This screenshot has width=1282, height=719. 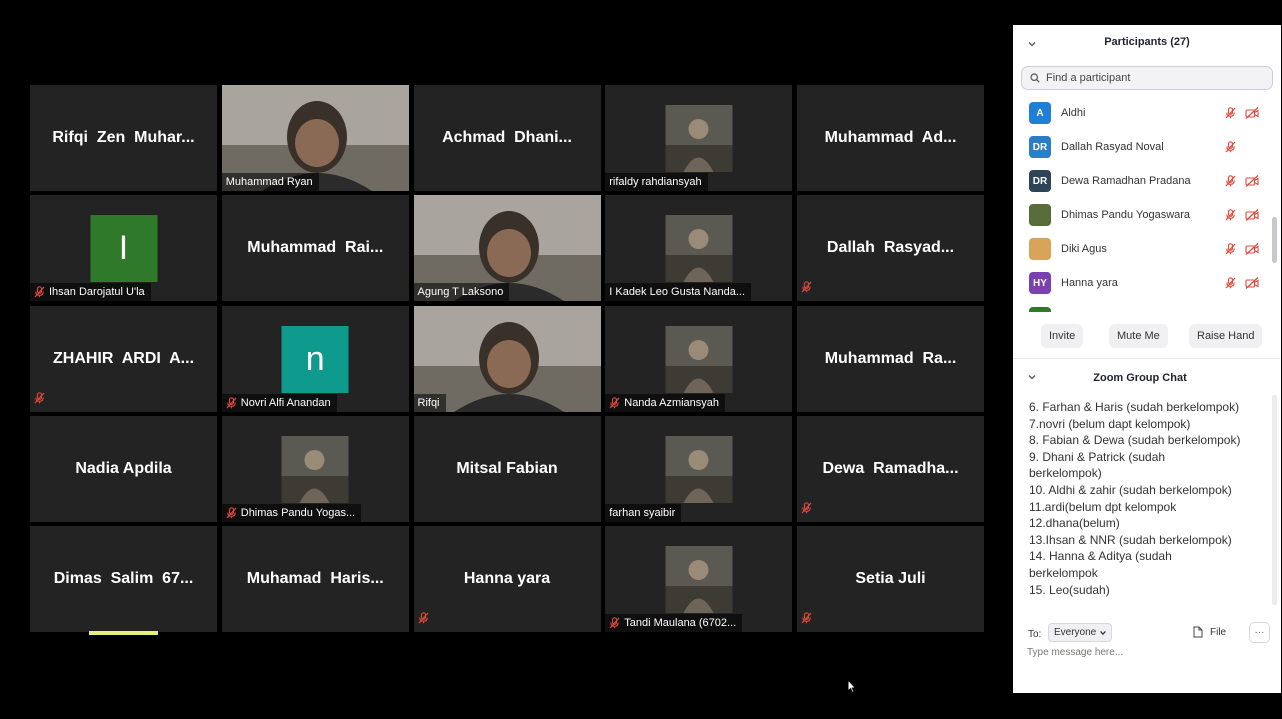 I want to click on participant-name: Hanna yara, so click(x=507, y=578).